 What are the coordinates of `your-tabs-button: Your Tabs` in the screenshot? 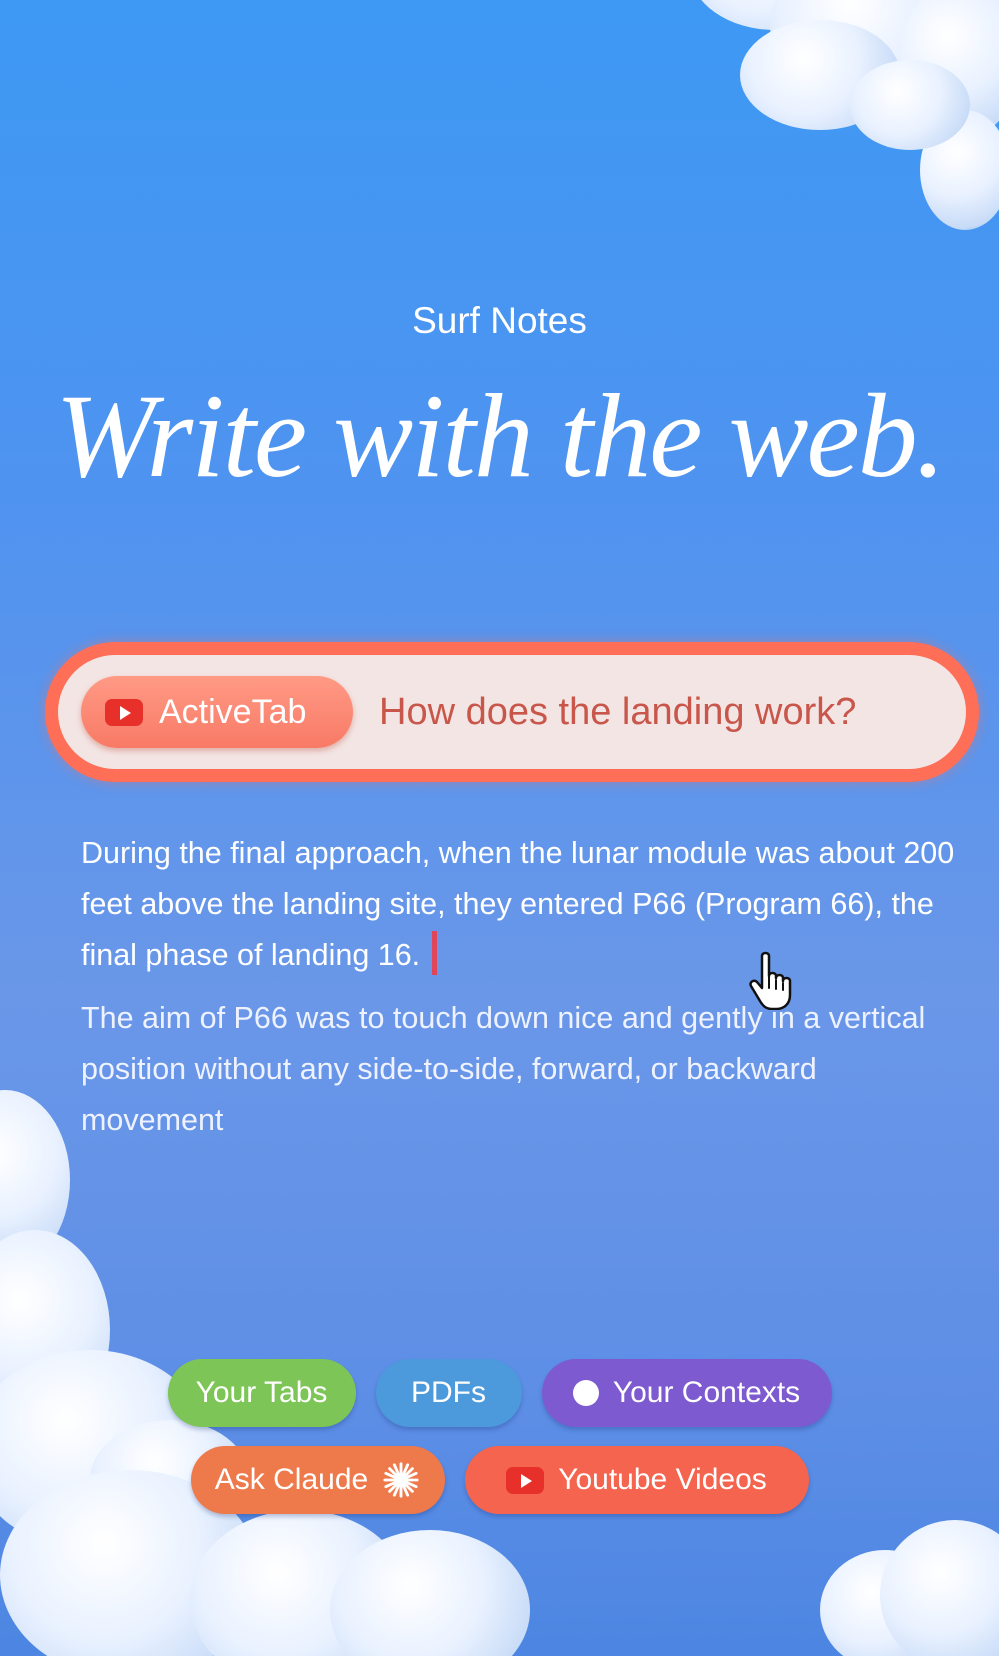 It's located at (261, 1393).